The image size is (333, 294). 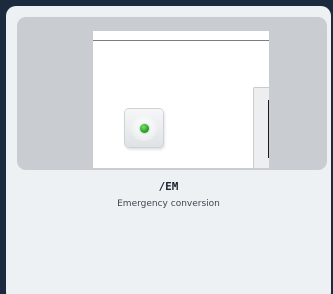 I want to click on preview-divider, so click(x=181, y=40).